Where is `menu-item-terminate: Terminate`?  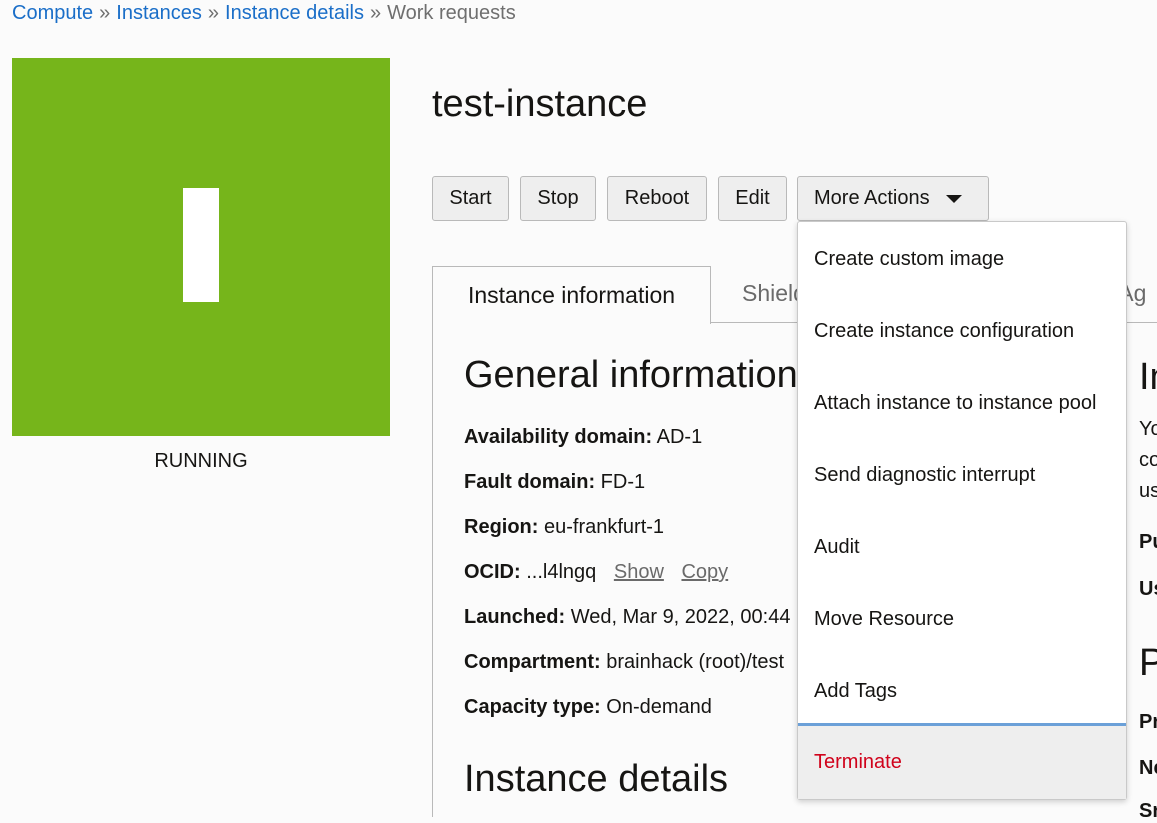
menu-item-terminate: Terminate is located at coordinates (962, 761).